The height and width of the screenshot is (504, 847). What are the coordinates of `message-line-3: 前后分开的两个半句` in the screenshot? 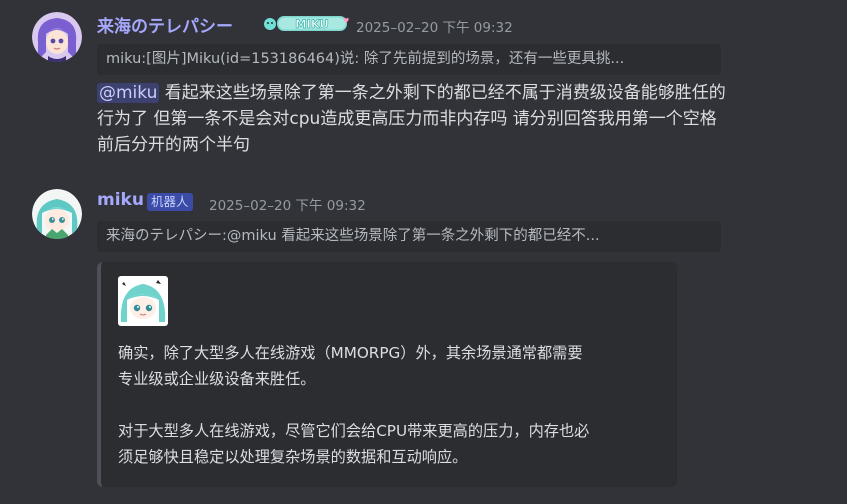 It's located at (173, 145).